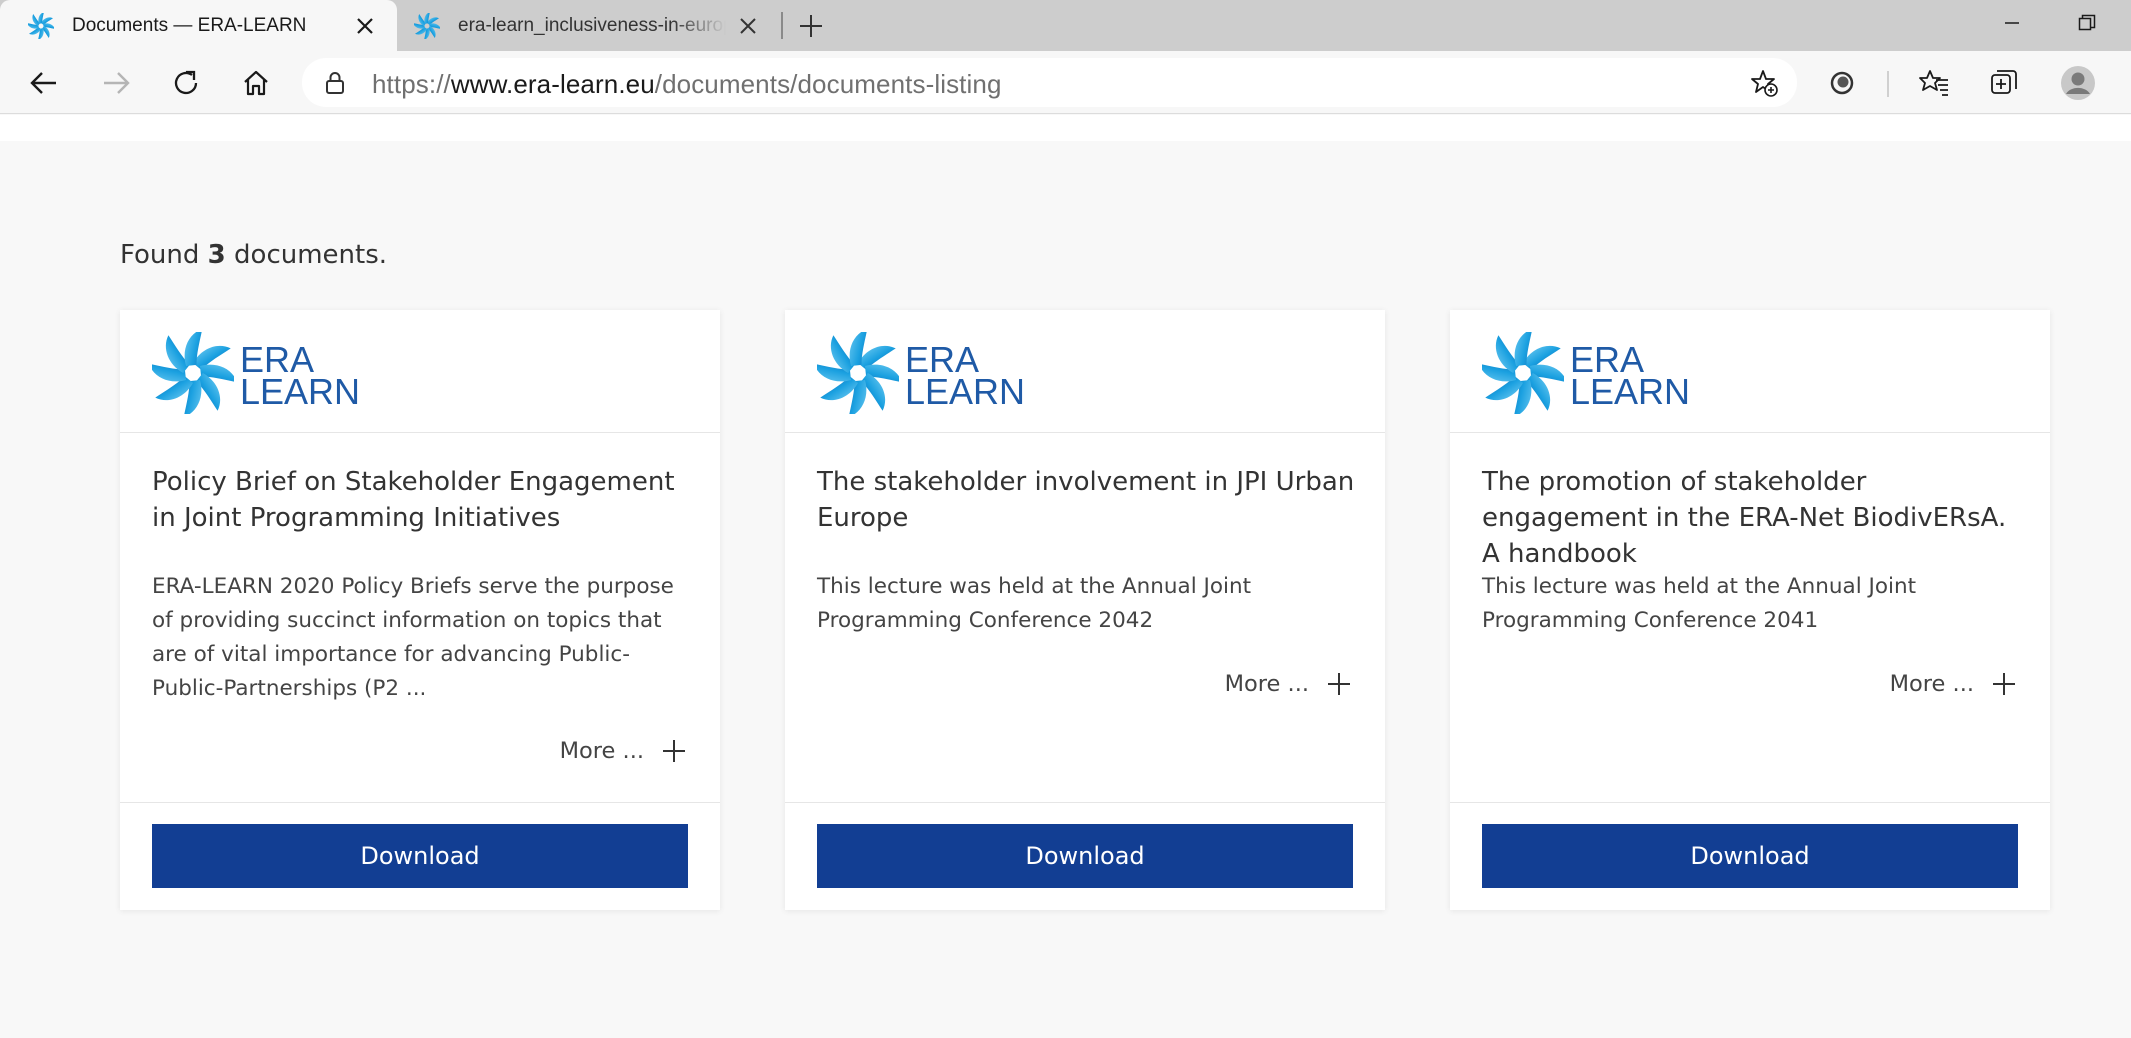 The width and height of the screenshot is (2131, 1038). I want to click on home-icon, so click(256, 83).